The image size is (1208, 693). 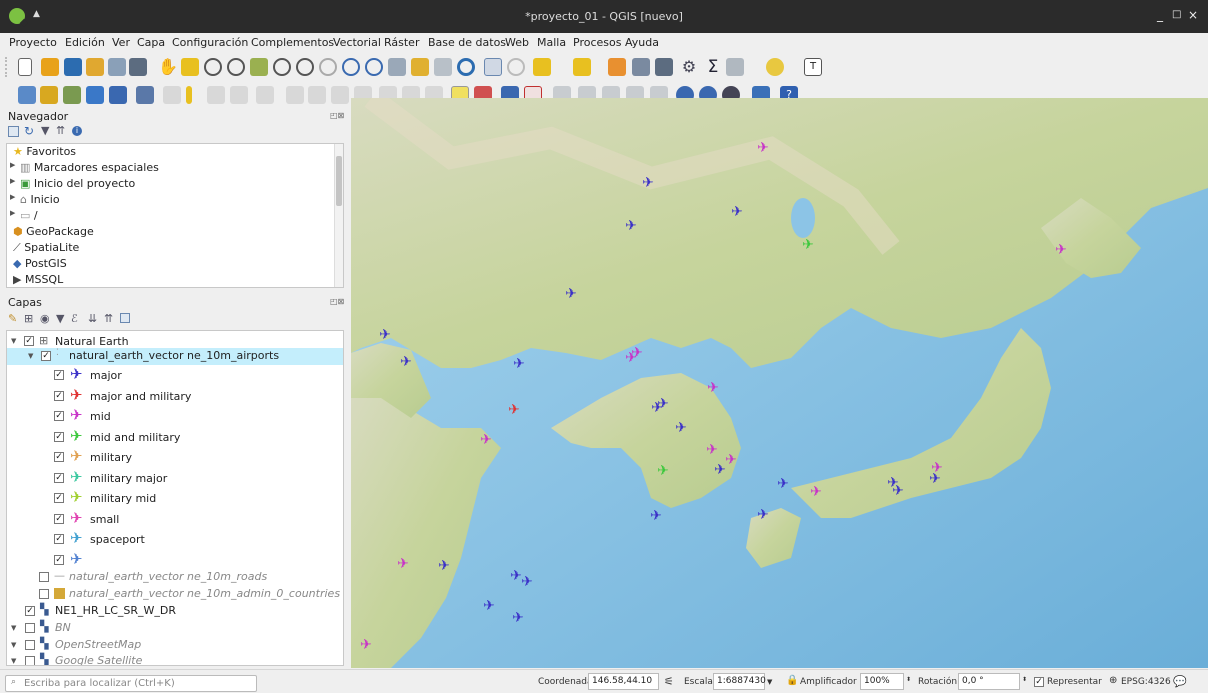 What do you see at coordinates (551, 42) in the screenshot?
I see `menu-malla: Malla` at bounding box center [551, 42].